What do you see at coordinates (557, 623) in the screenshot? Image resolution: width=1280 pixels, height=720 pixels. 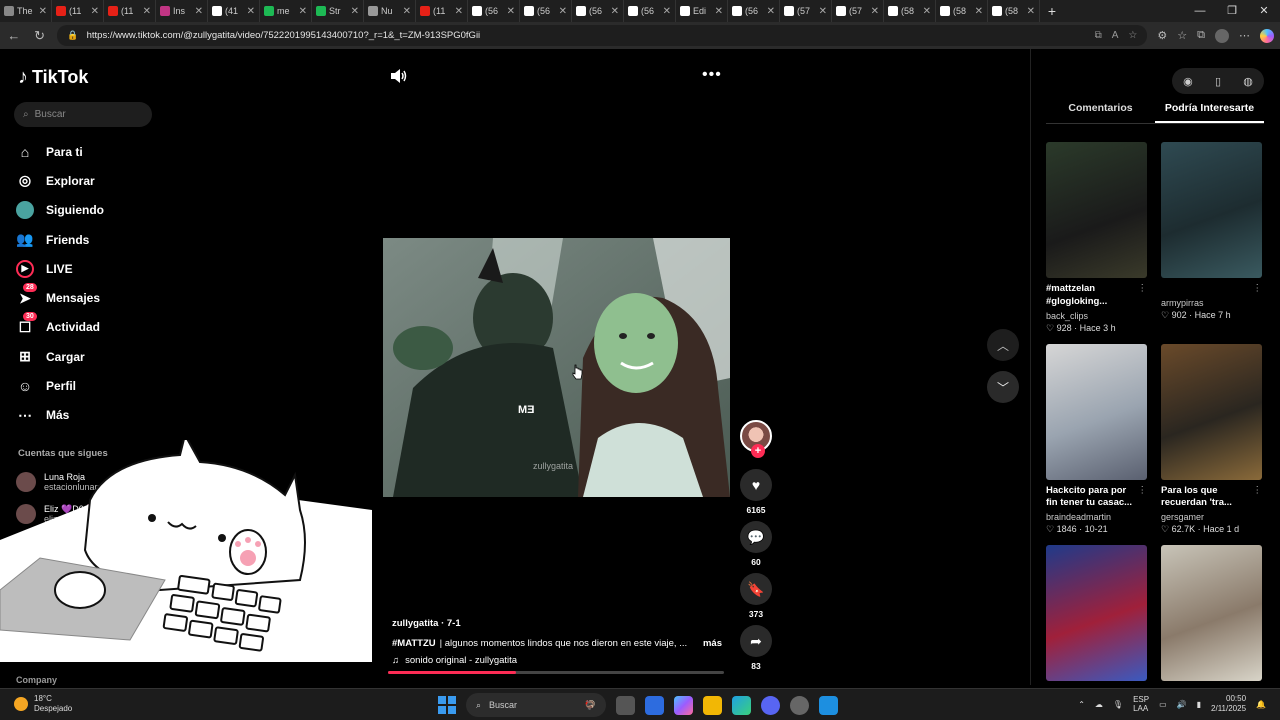 I see `video-author: zullygatita · 7-1` at bounding box center [557, 623].